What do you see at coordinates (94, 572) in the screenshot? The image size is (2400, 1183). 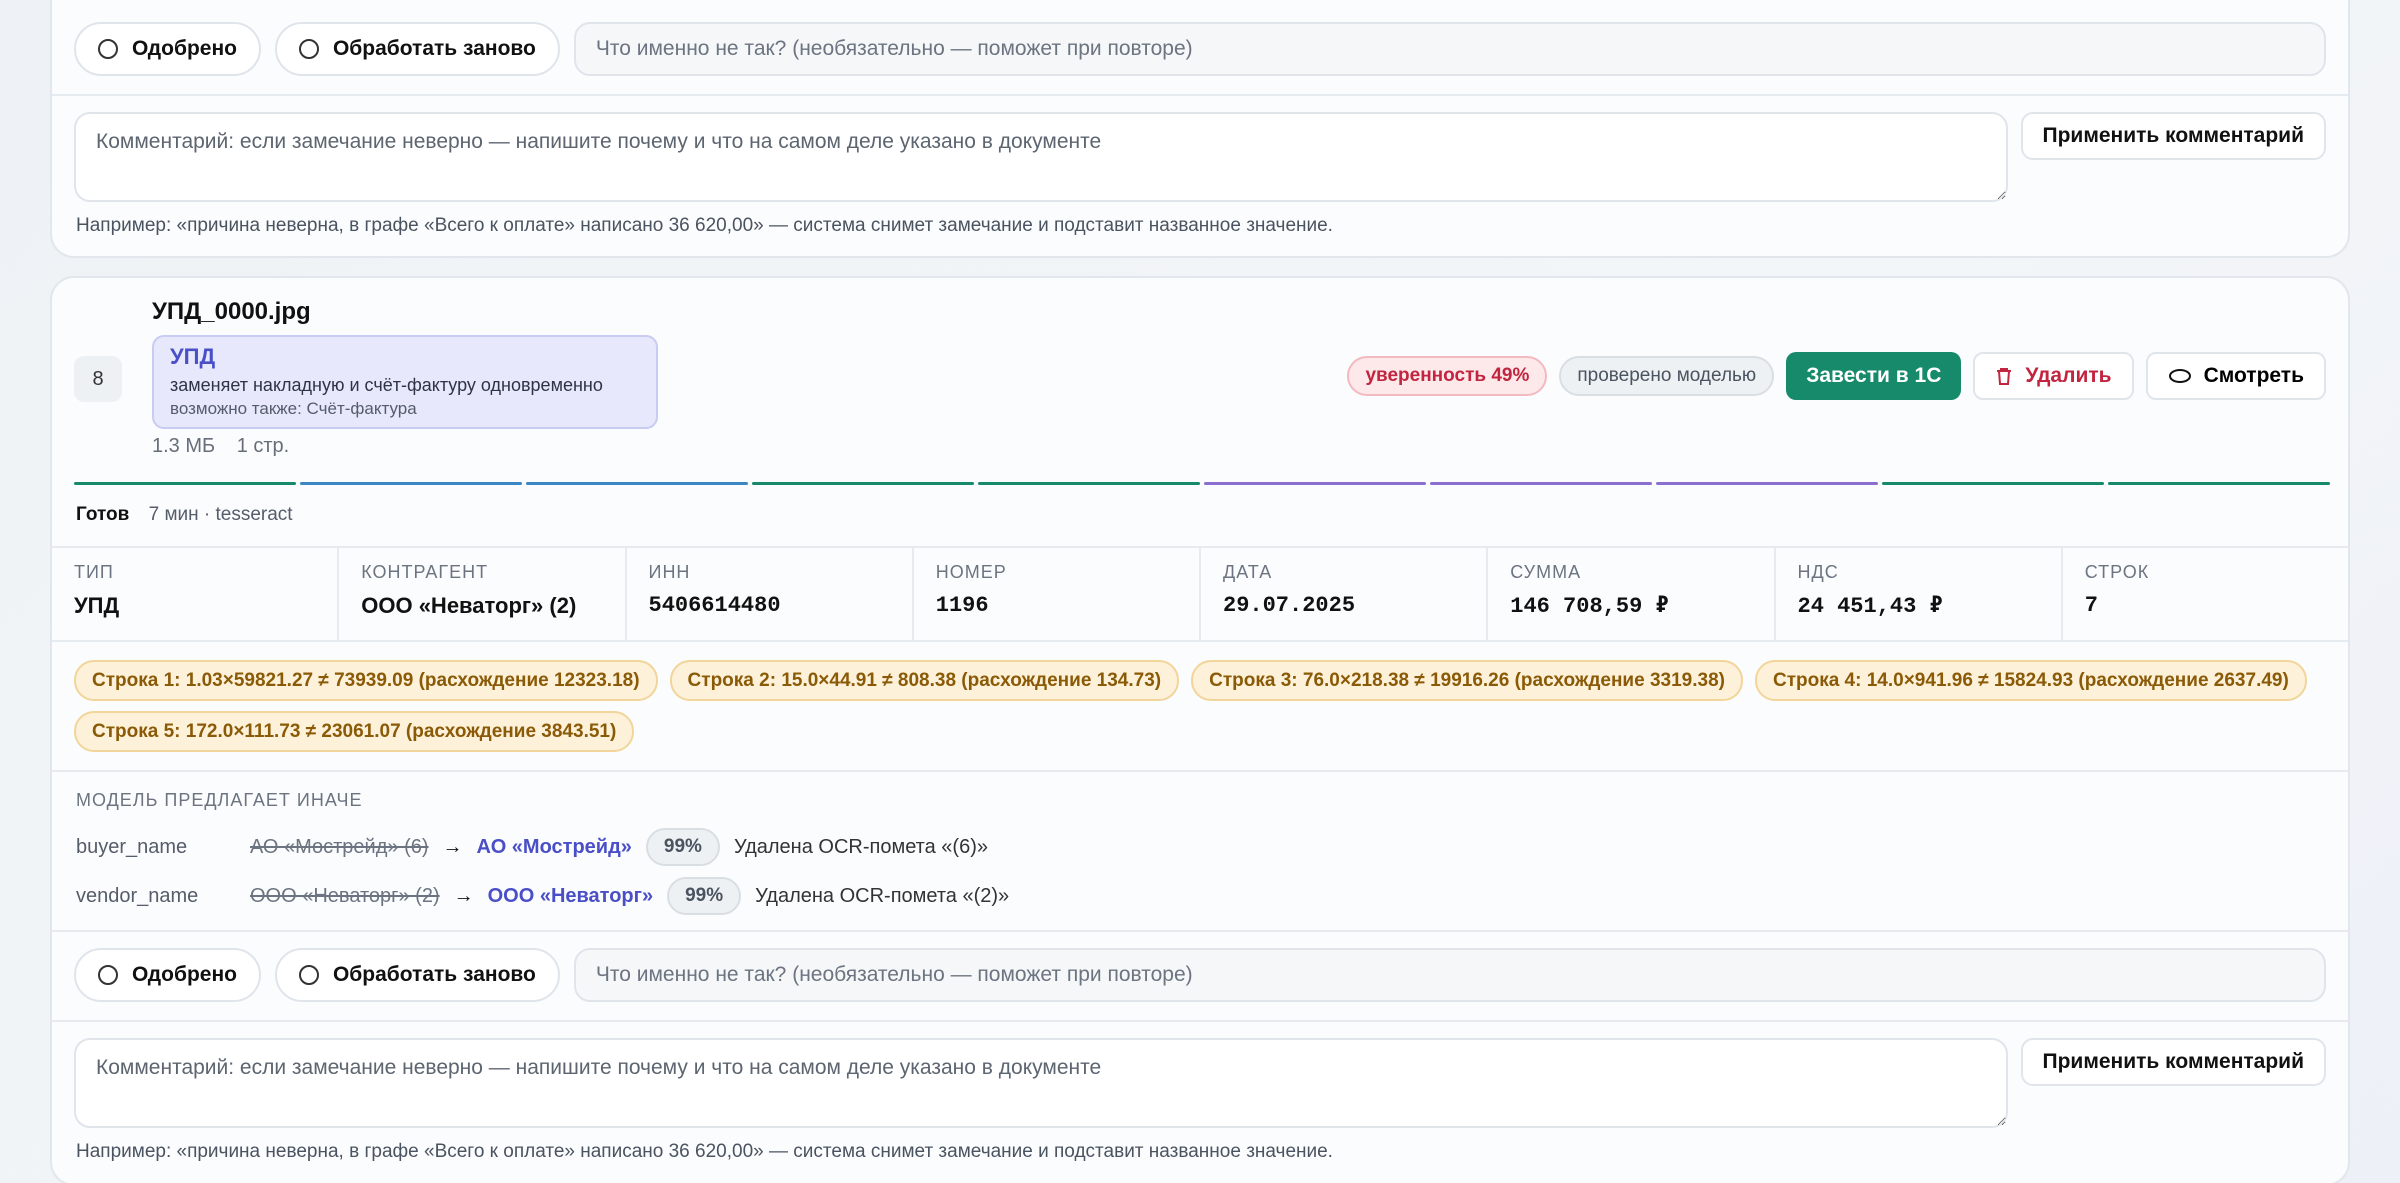 I see `field-label: ТИП` at bounding box center [94, 572].